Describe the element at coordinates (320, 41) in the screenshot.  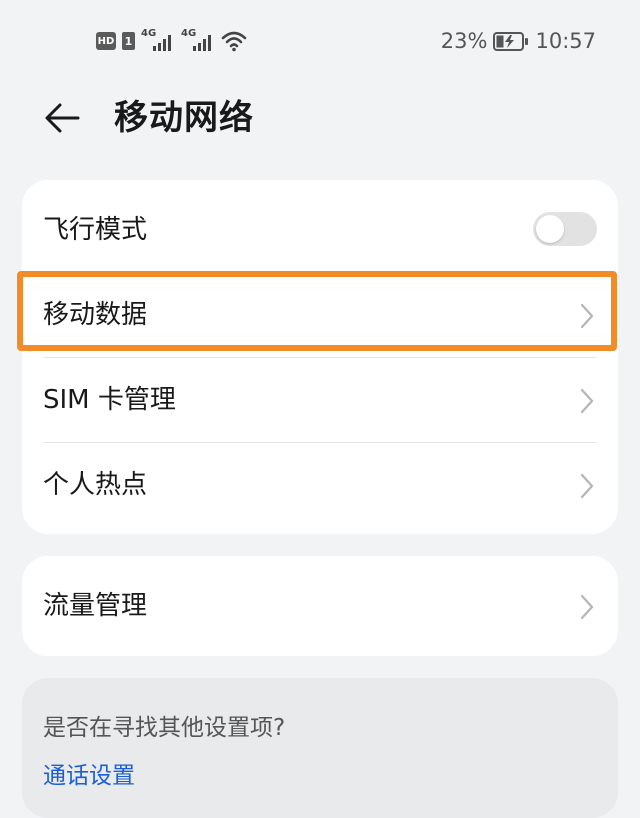
I see `status-bar: HD 1 4G 4G 23% 10:57` at that location.